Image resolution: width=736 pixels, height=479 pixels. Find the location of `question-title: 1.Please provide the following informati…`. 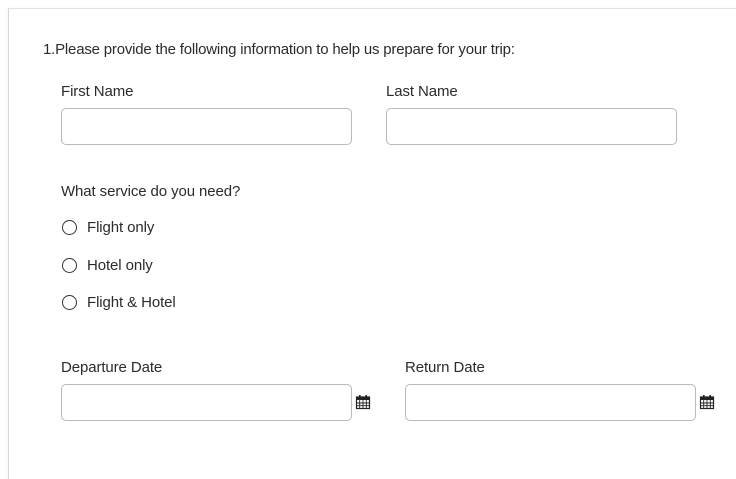

question-title: 1.Please provide the following informati… is located at coordinates (279, 49).